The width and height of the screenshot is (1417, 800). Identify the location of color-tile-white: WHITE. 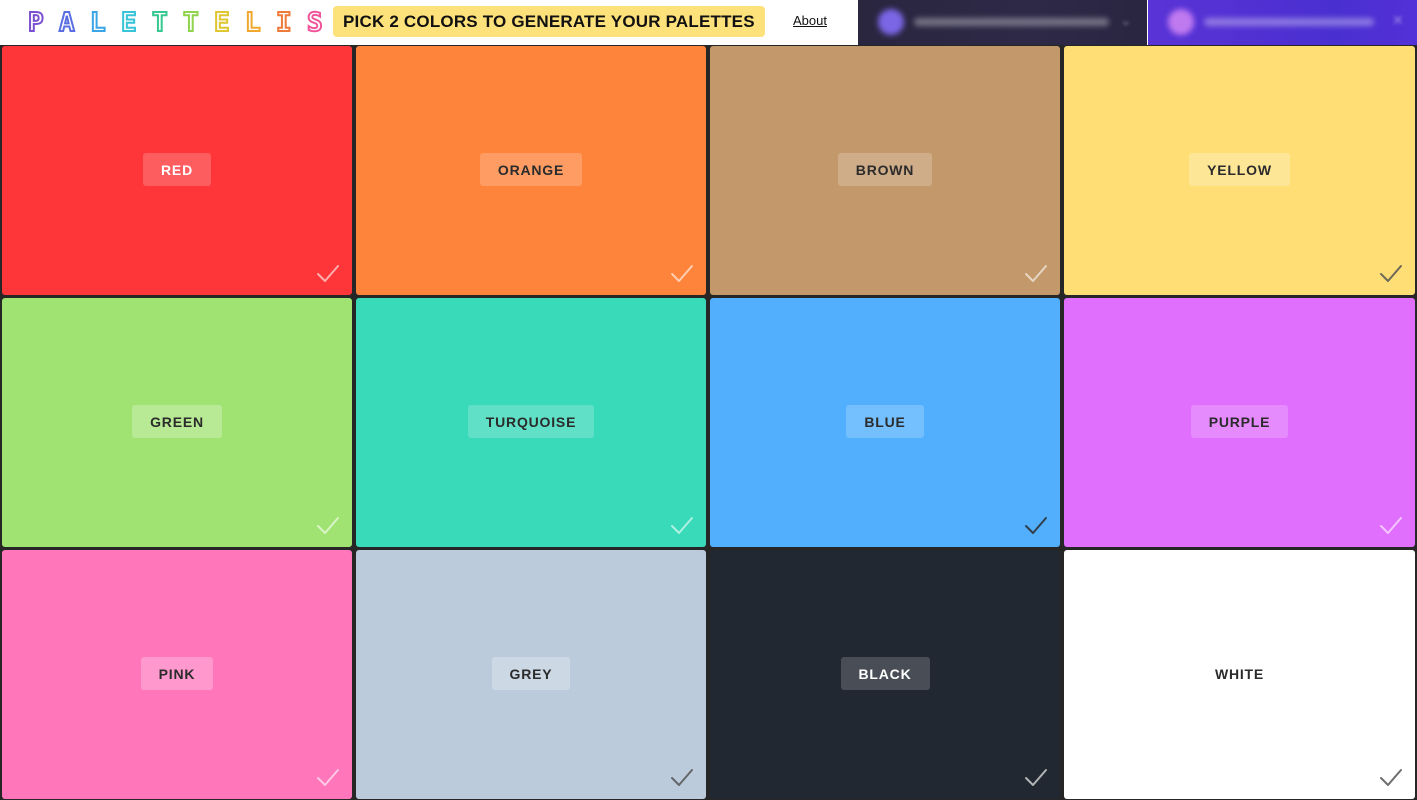
(1239, 674).